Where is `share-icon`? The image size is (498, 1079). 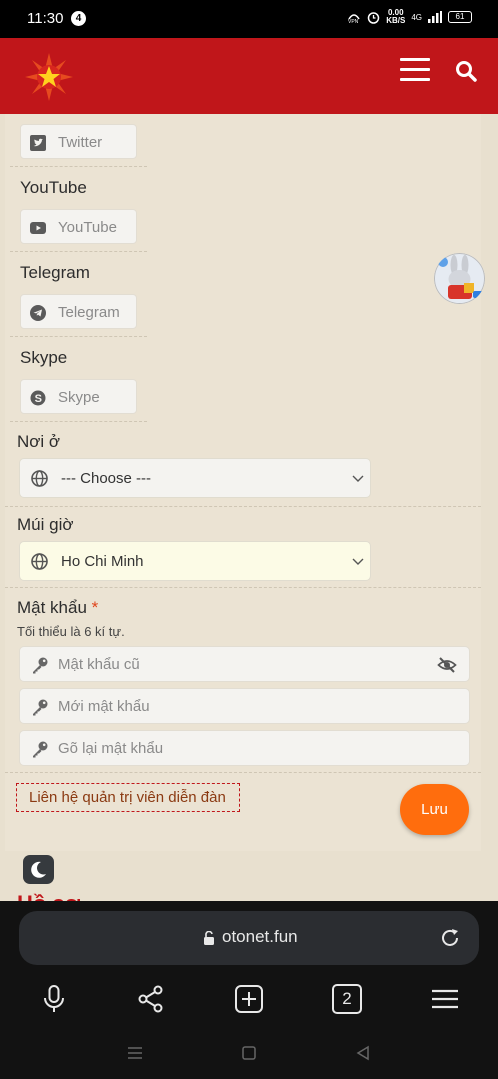
share-icon is located at coordinates (151, 999).